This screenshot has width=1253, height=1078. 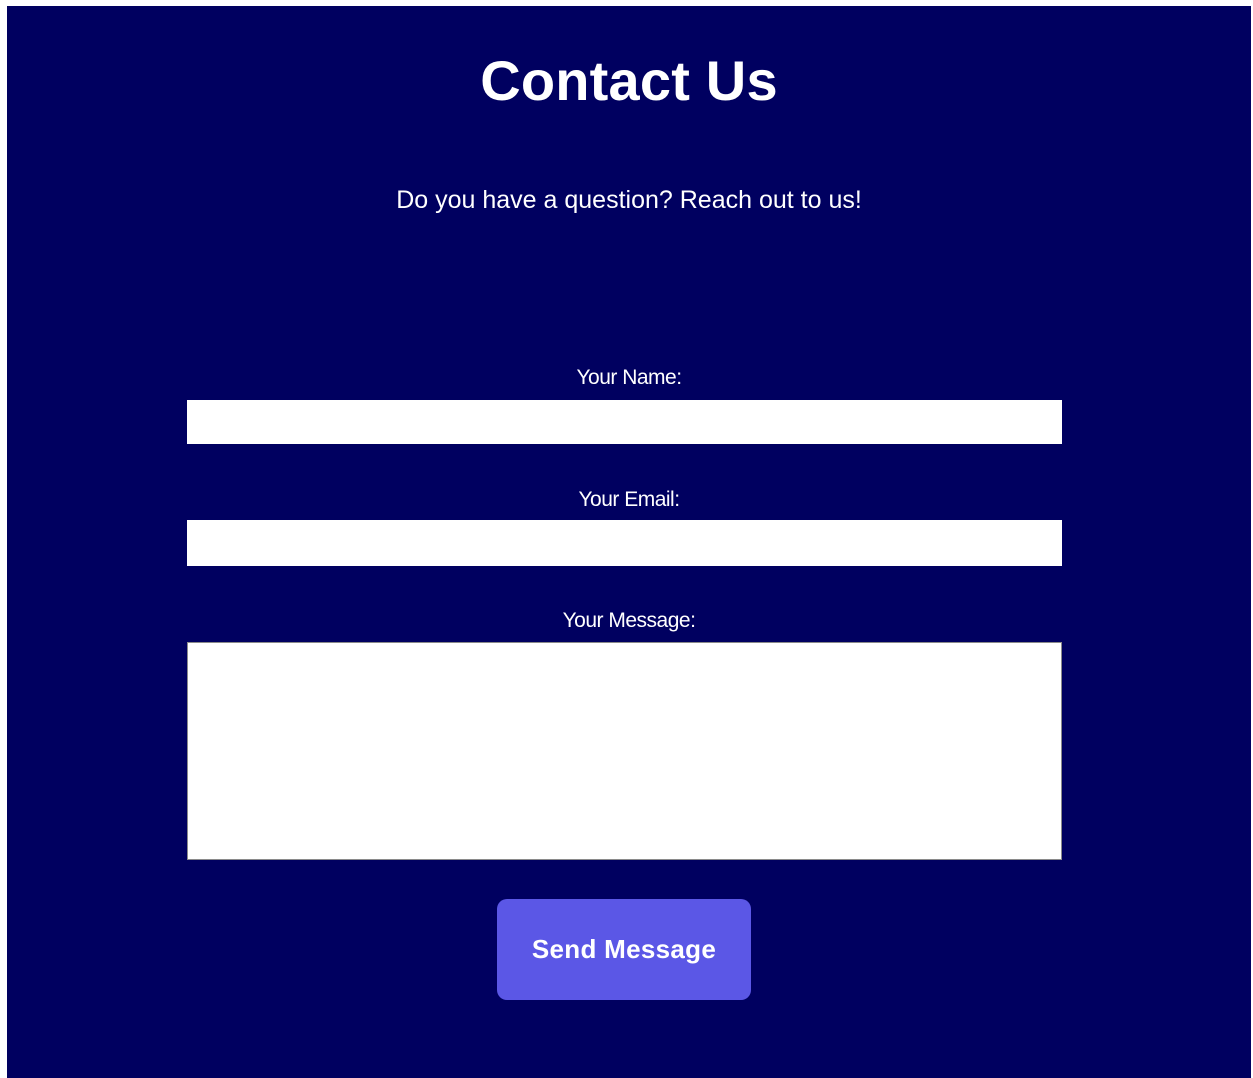 What do you see at coordinates (624, 422) in the screenshot?
I see `name-input` at bounding box center [624, 422].